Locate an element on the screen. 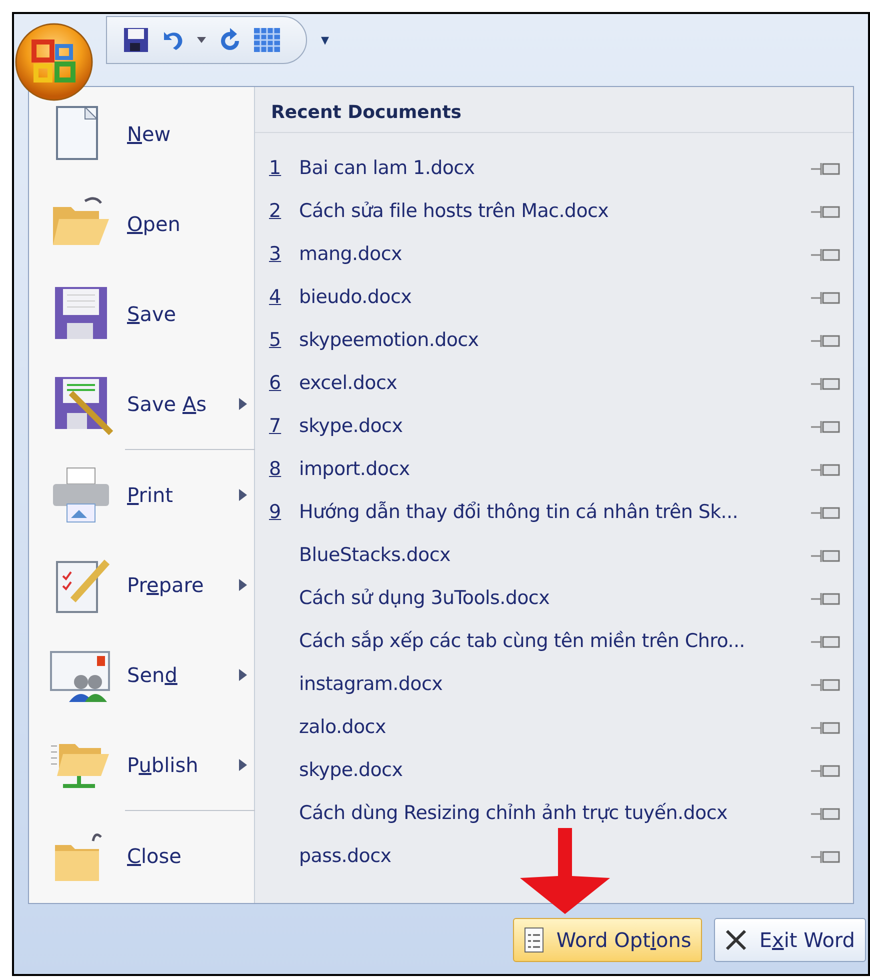 This screenshot has height=980, width=870. menu-command: Prepare is located at coordinates (176, 585).